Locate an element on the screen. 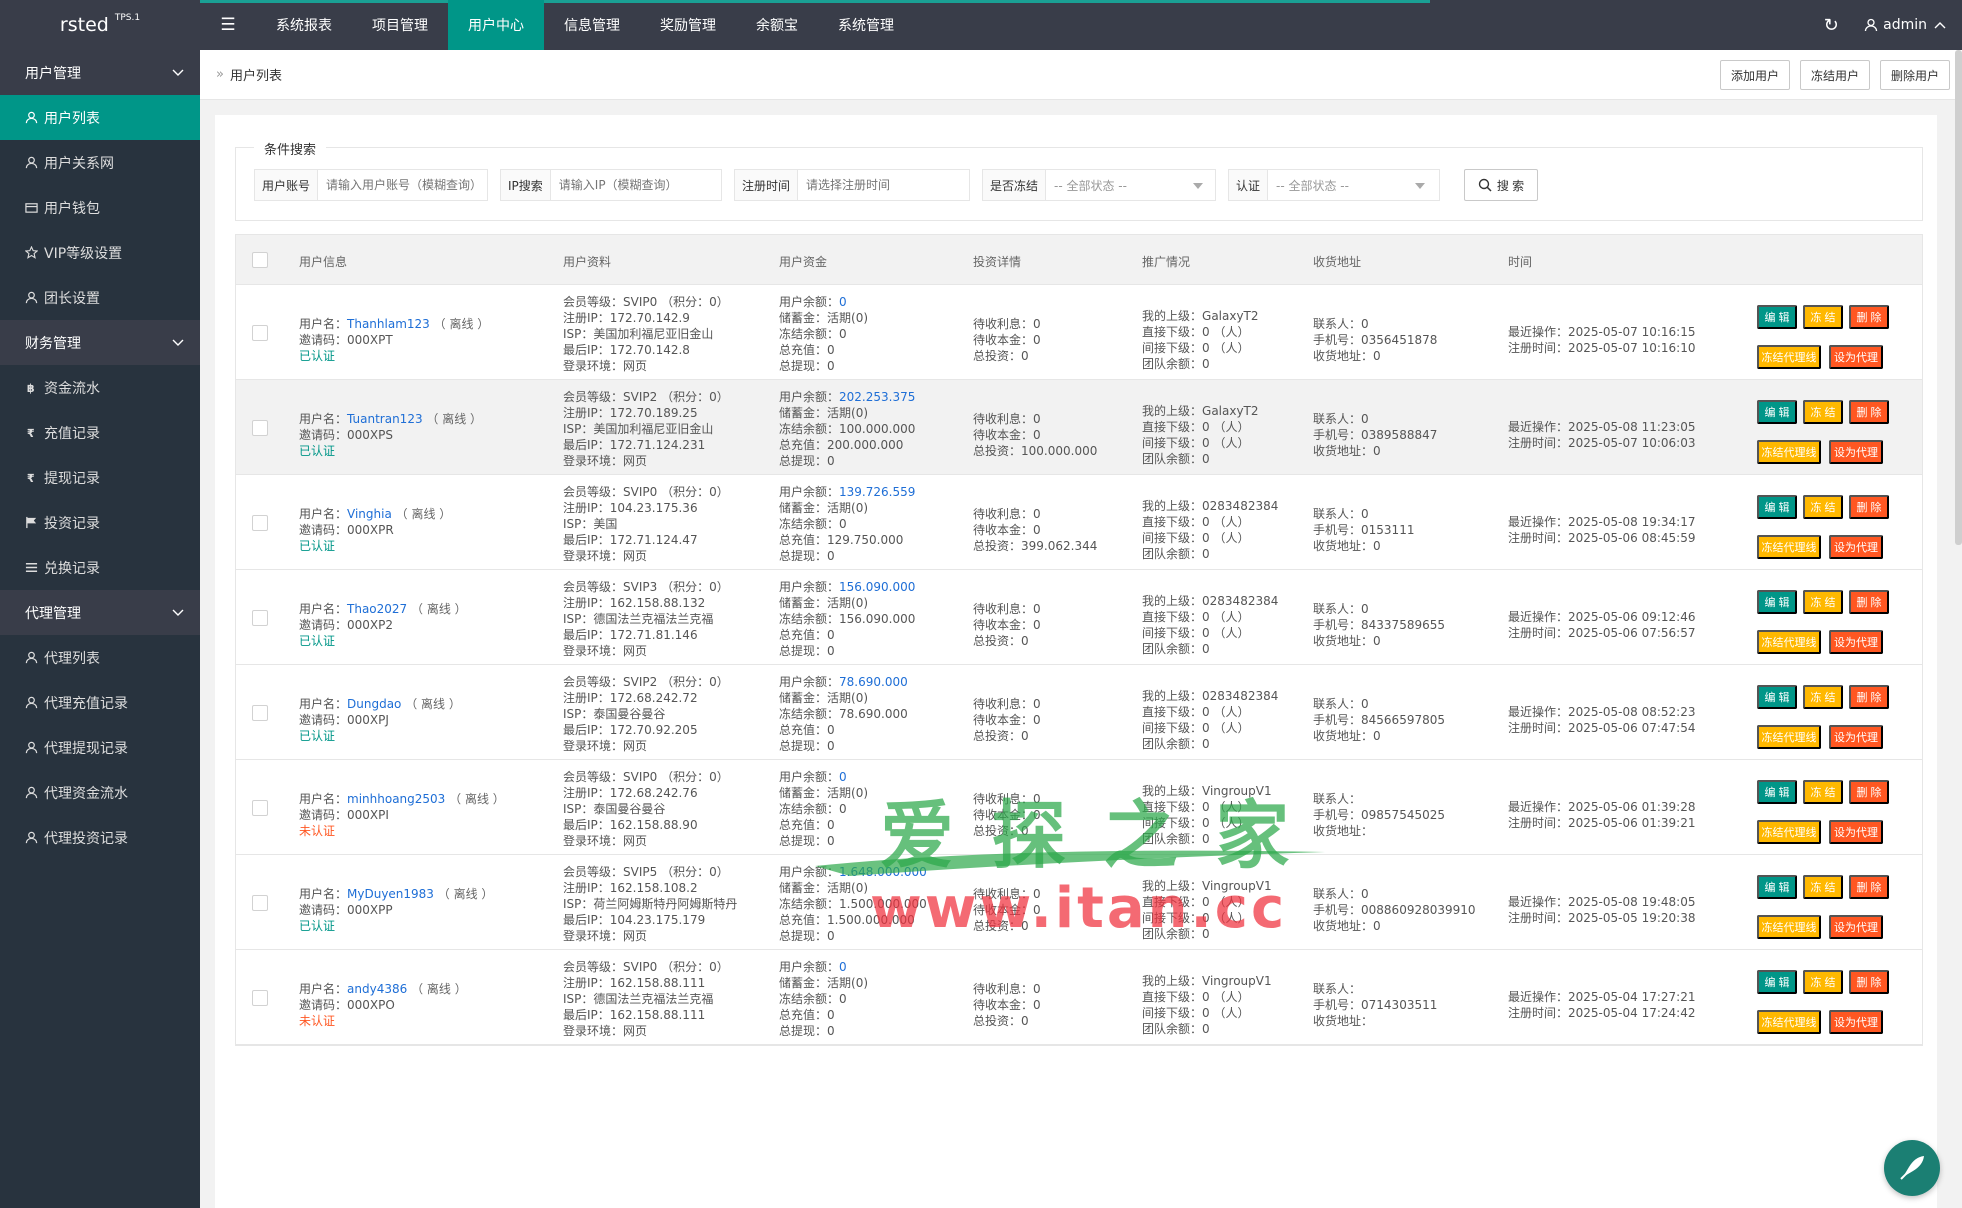  admin-menu: admin is located at coordinates (1909, 25).